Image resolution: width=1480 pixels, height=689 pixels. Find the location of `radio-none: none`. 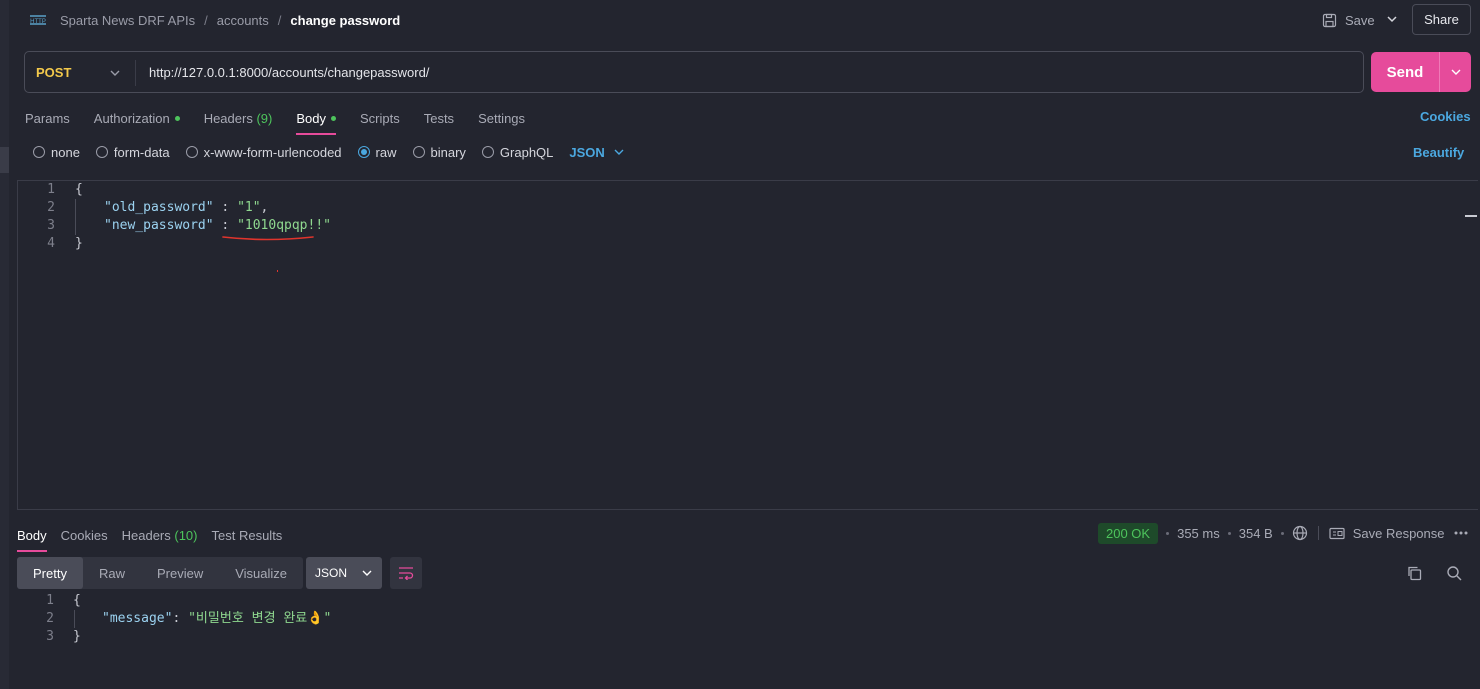

radio-none: none is located at coordinates (56, 152).